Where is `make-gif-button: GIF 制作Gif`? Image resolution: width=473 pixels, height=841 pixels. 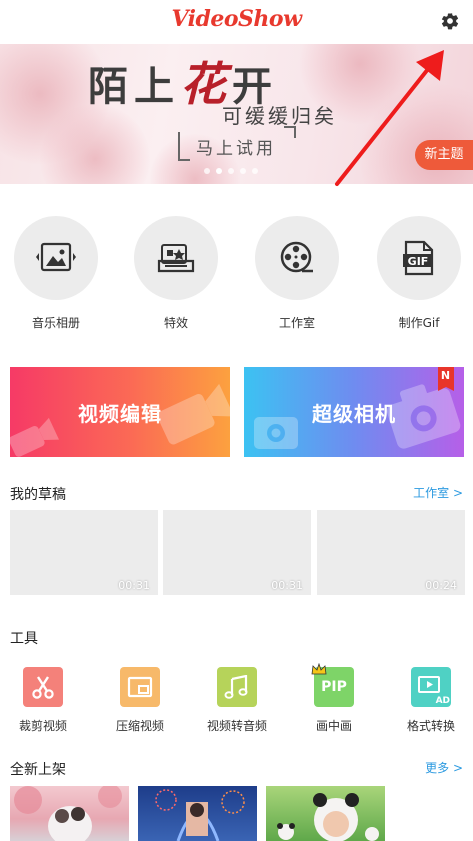
make-gif-button: GIF 制作Gif is located at coordinates (419, 271).